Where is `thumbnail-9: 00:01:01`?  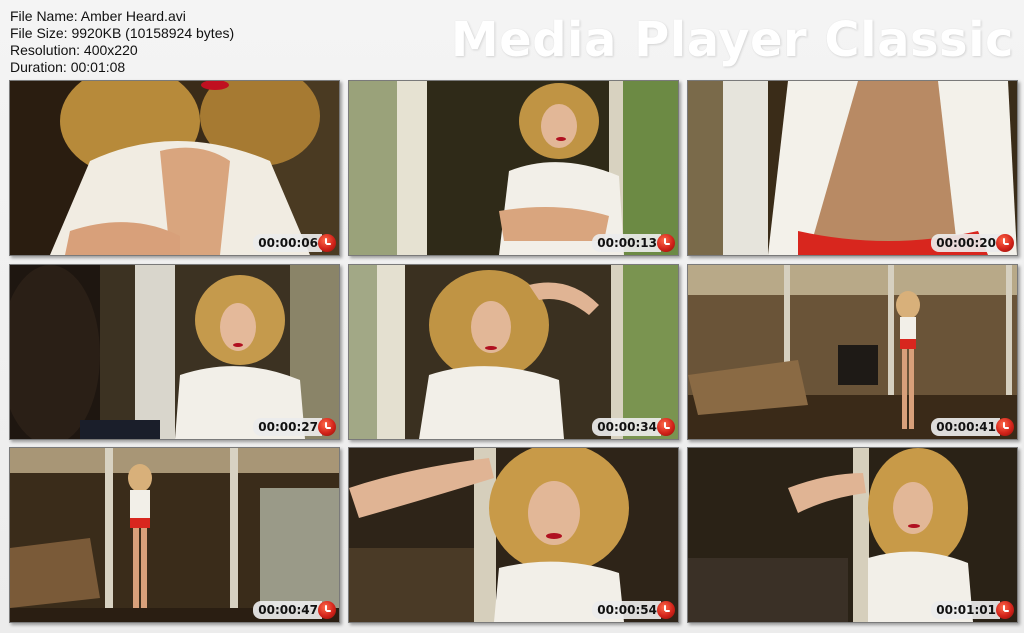 thumbnail-9: 00:01:01 is located at coordinates (852, 535).